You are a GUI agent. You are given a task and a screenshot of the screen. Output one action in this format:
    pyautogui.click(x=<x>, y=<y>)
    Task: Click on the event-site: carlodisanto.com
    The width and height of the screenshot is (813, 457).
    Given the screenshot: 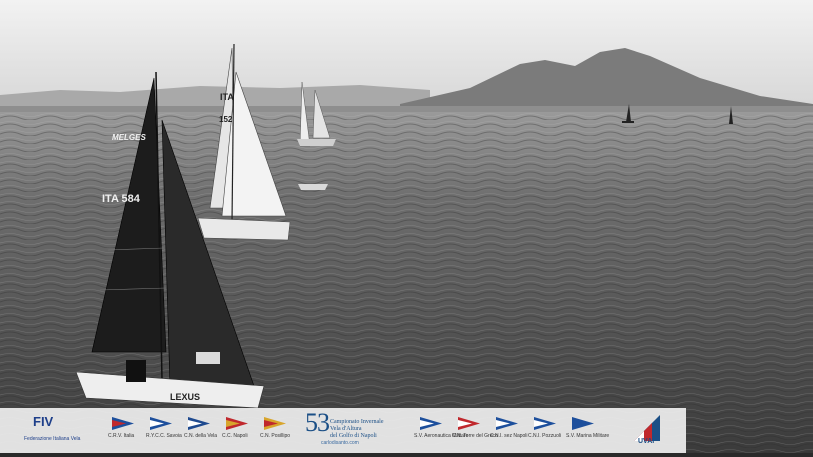 What is the action you would take?
    pyautogui.click(x=340, y=443)
    